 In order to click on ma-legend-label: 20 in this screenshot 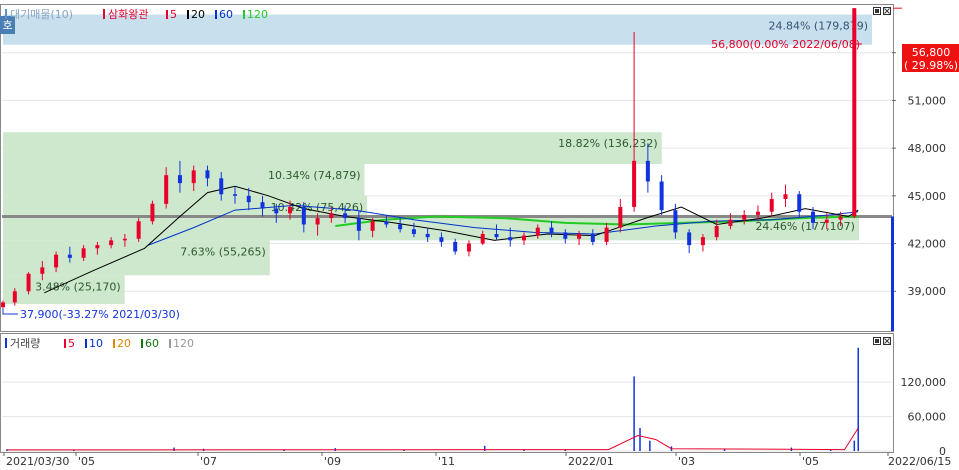, I will do `click(198, 14)`.